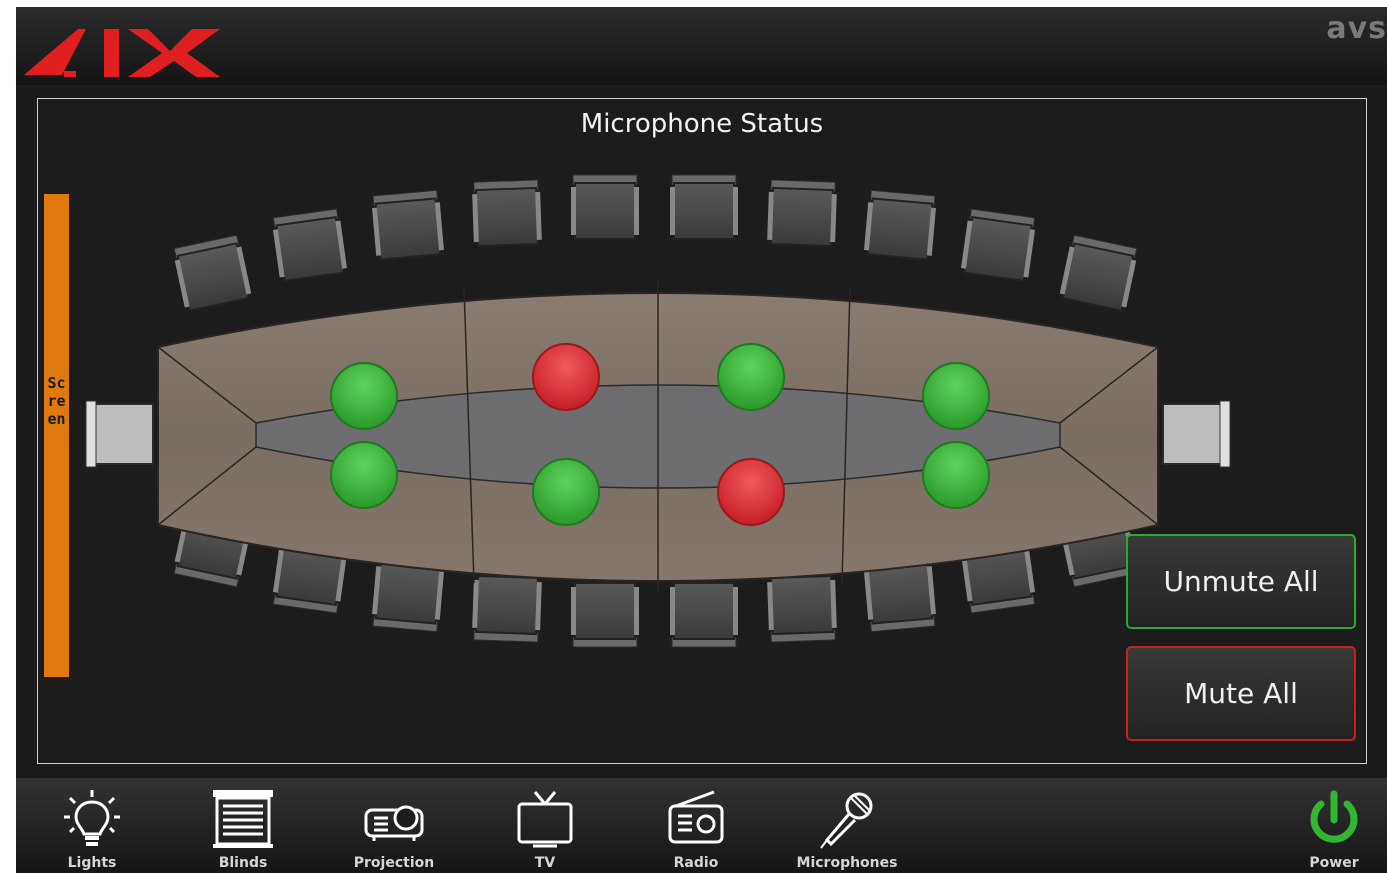  What do you see at coordinates (545, 863) in the screenshot?
I see `nav-tv-label: TV` at bounding box center [545, 863].